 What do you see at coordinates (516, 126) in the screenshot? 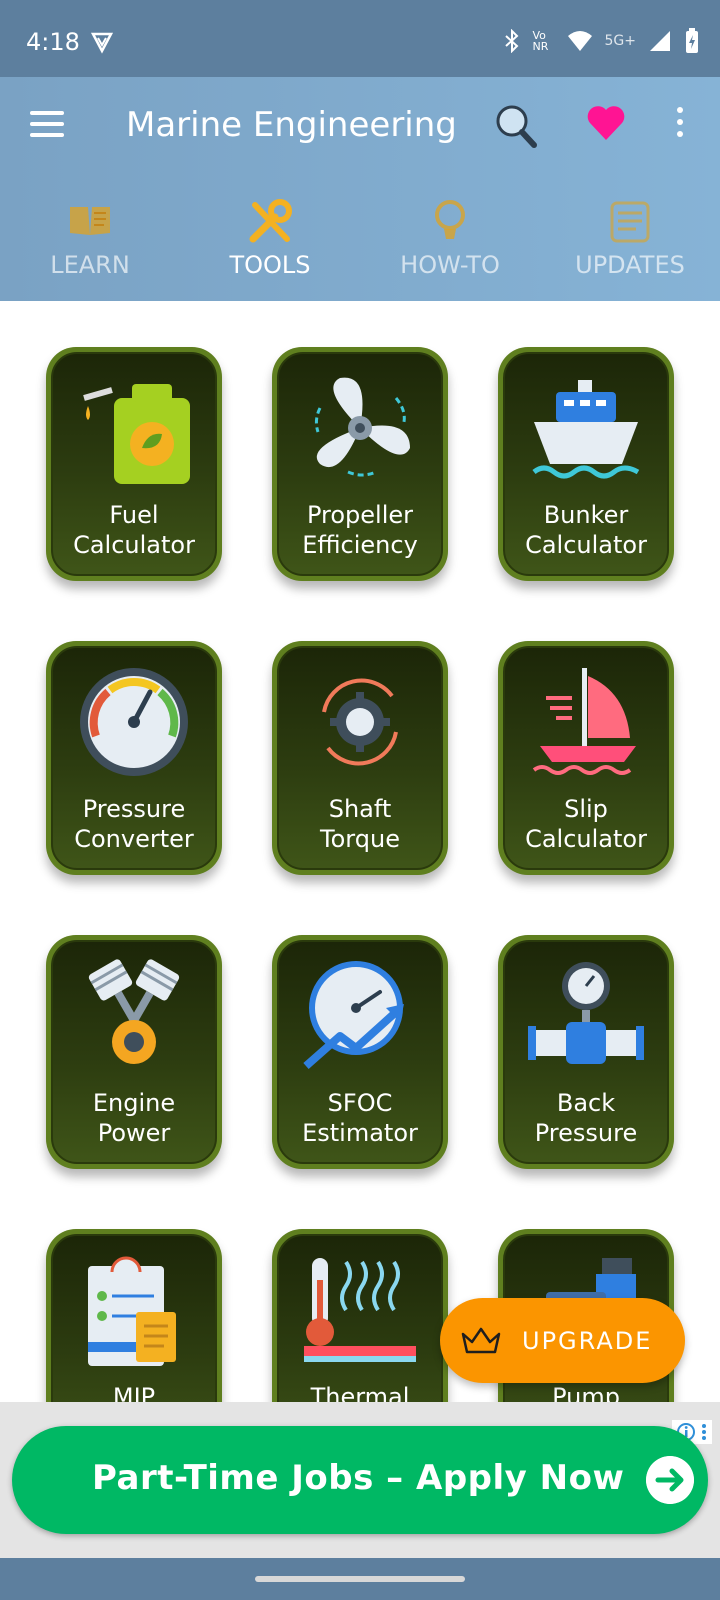
I see `search-icon` at bounding box center [516, 126].